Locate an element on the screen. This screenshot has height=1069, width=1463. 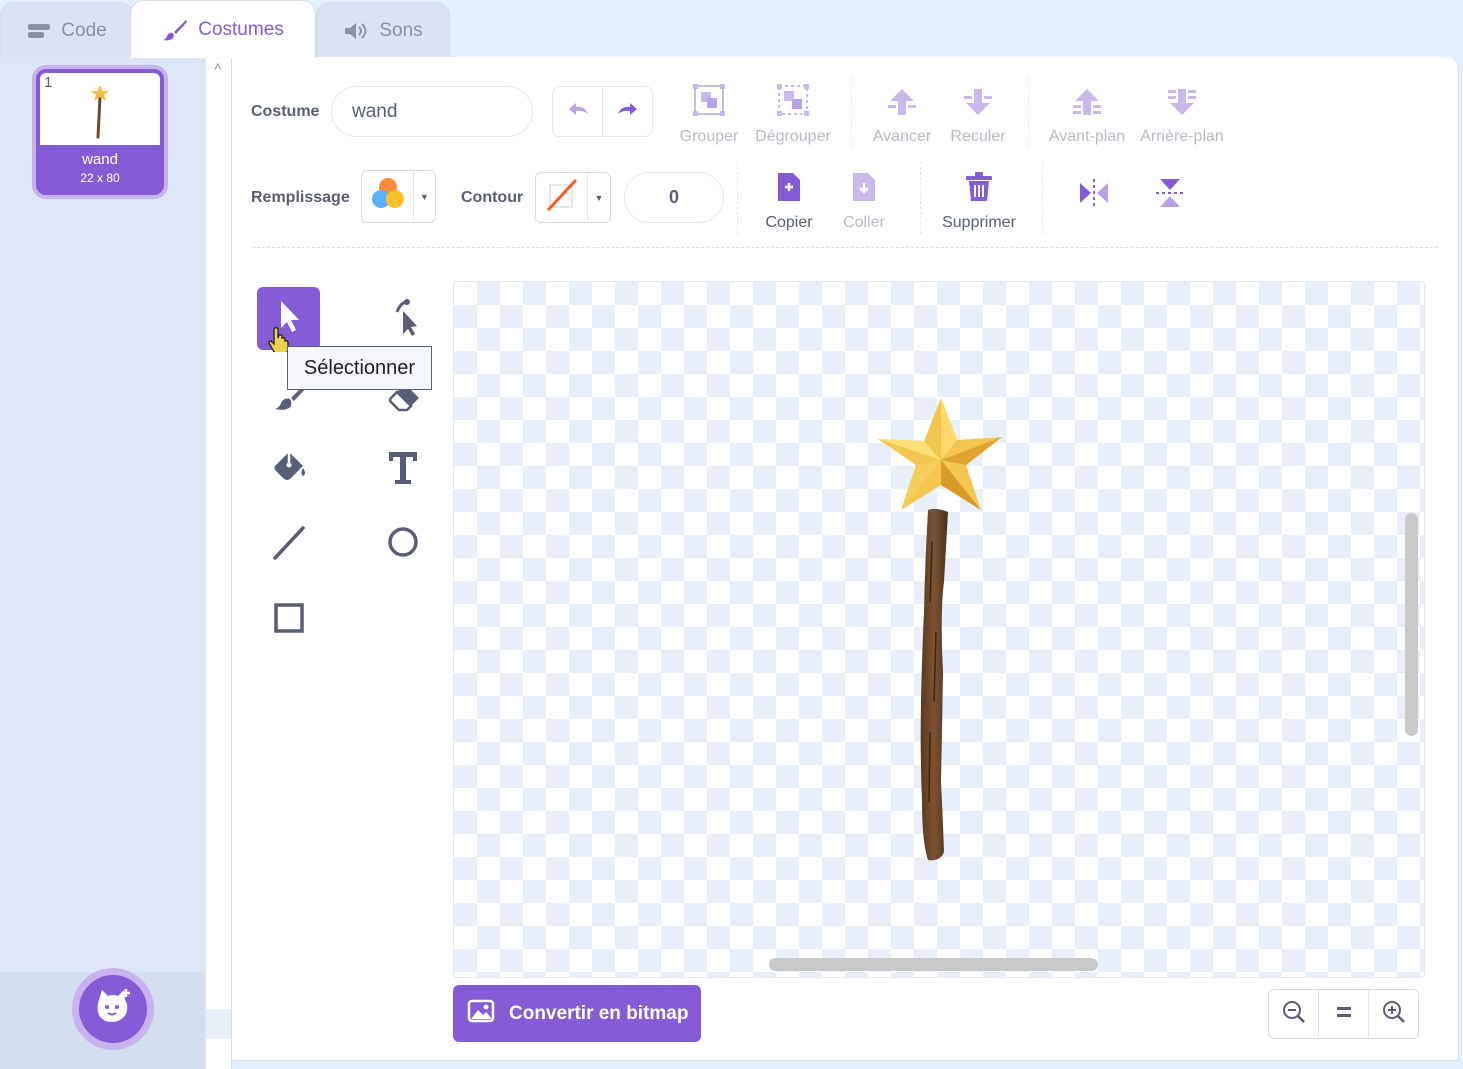
redo-icon is located at coordinates (628, 111).